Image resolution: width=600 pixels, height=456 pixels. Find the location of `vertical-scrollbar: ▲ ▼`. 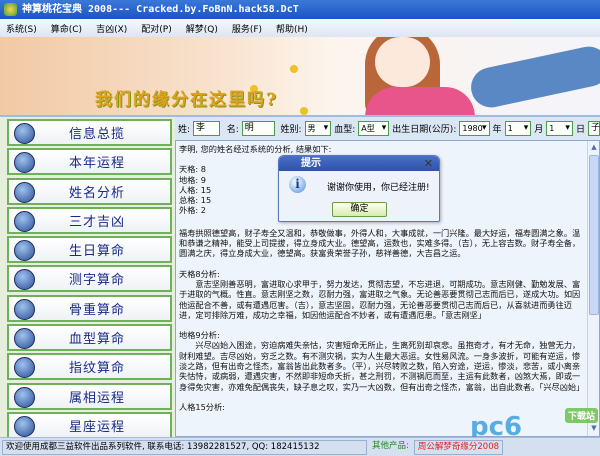

vertical-scrollbar: ▲ ▼ is located at coordinates (593, 288).